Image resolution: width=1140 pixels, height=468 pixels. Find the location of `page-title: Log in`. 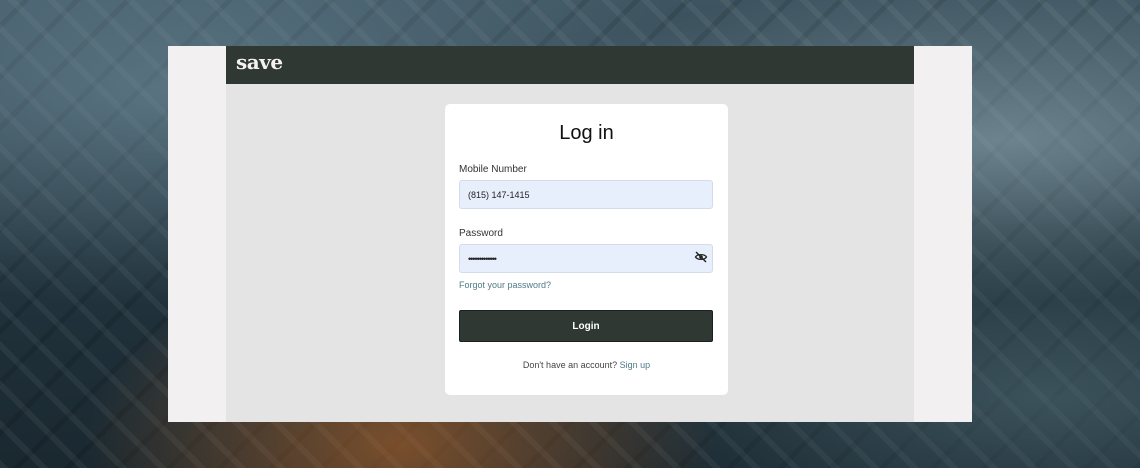

page-title: Log in is located at coordinates (586, 133).